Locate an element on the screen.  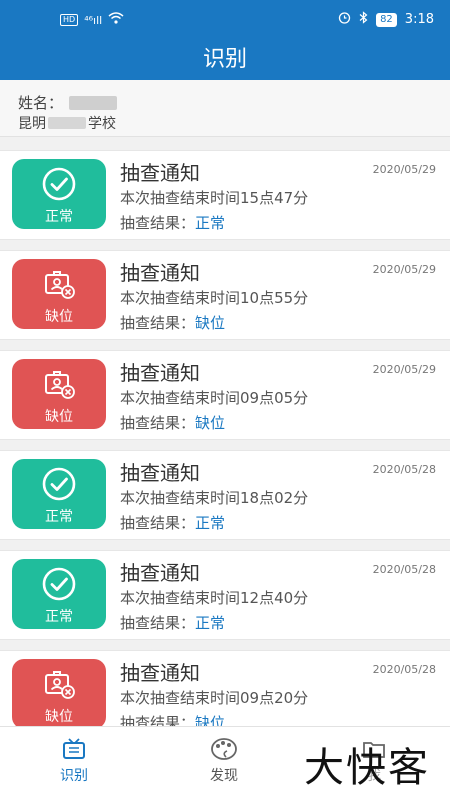
hd-badge: HD is located at coordinates (69, 20).